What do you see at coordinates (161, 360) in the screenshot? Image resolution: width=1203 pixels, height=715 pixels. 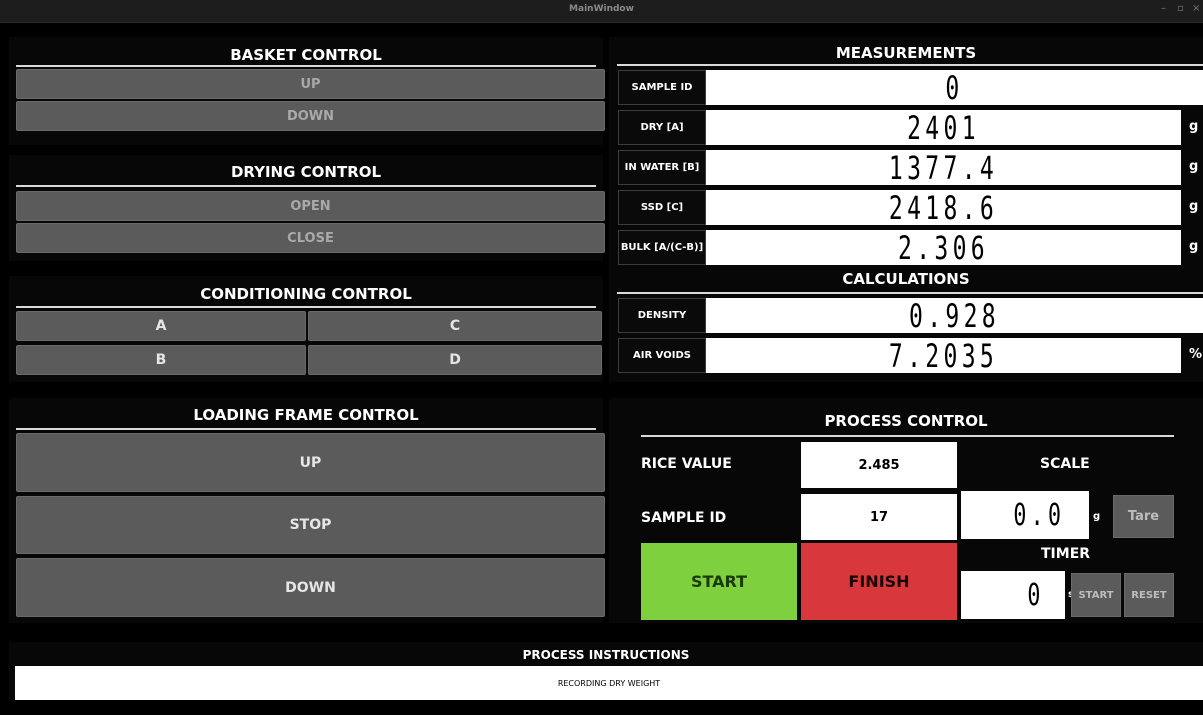 I see `conditioning-b-button: B` at bounding box center [161, 360].